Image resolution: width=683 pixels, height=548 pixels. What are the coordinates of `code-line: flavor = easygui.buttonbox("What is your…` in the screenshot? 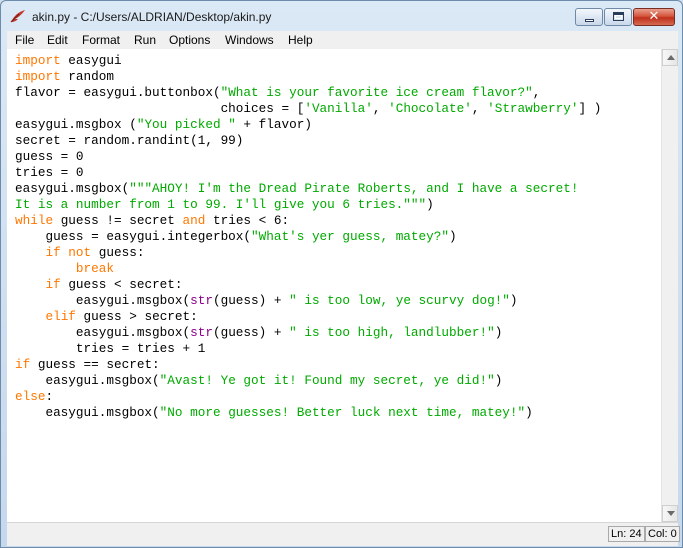 It's located at (277, 92).